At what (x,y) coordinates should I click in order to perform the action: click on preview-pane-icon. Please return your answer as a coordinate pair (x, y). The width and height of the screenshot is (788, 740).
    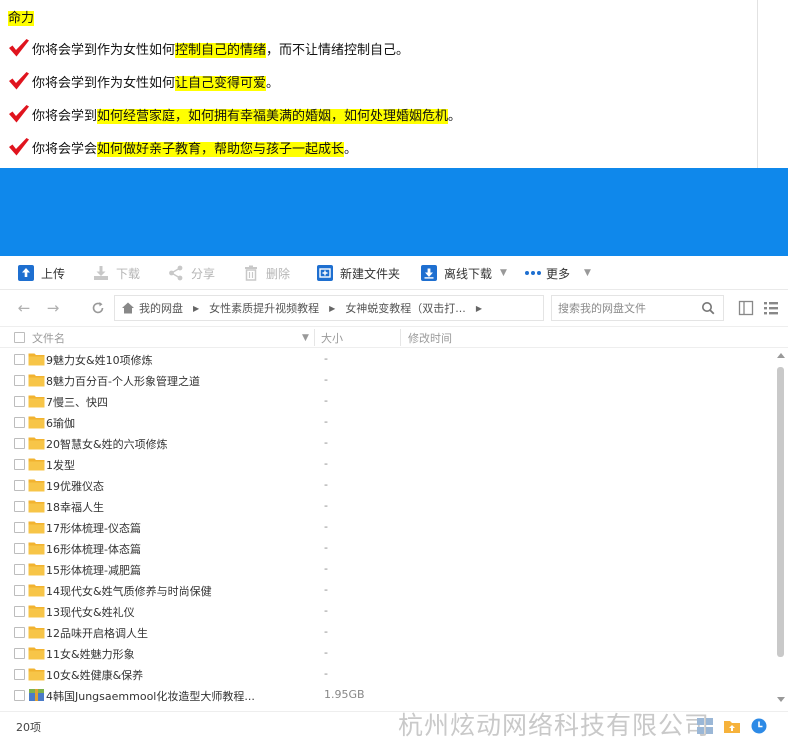
    Looking at the image, I should click on (746, 308).